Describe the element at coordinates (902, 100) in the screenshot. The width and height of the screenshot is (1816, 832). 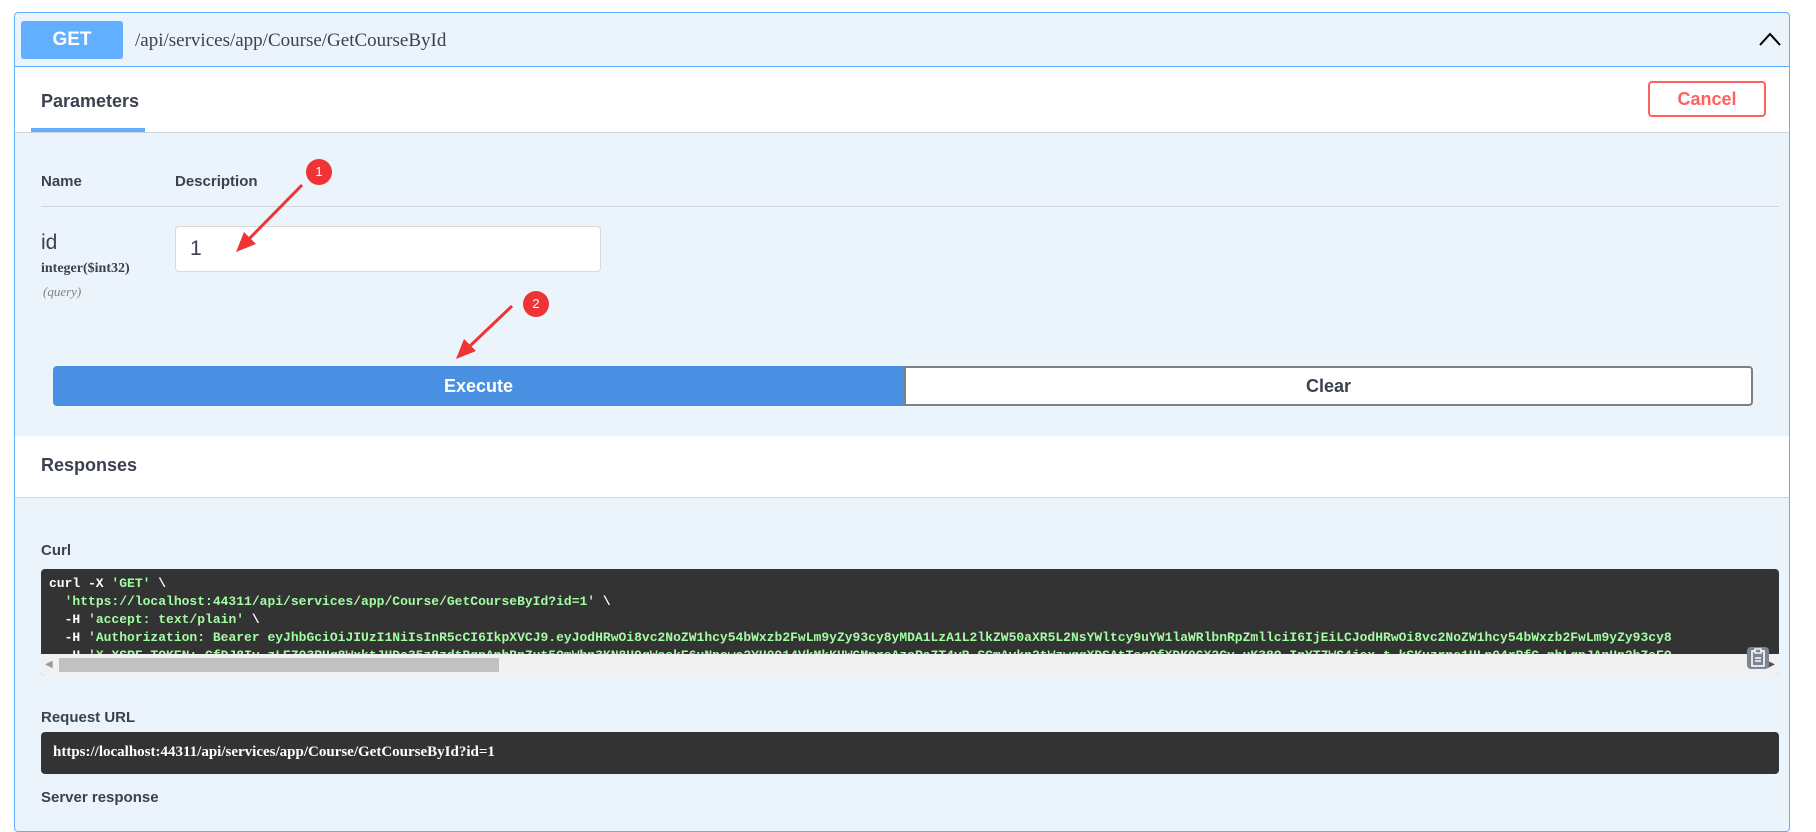
I see `parameters-header: Parameters Cancel` at that location.